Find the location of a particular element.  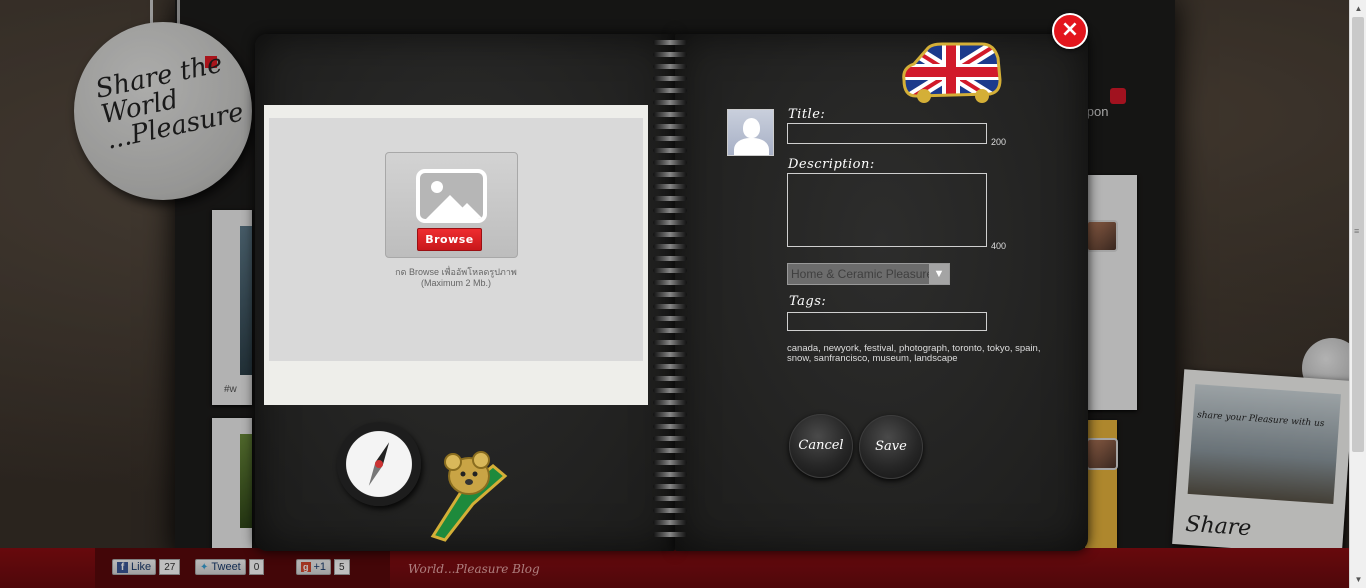

upload-tile: Browse is located at coordinates (451, 205).